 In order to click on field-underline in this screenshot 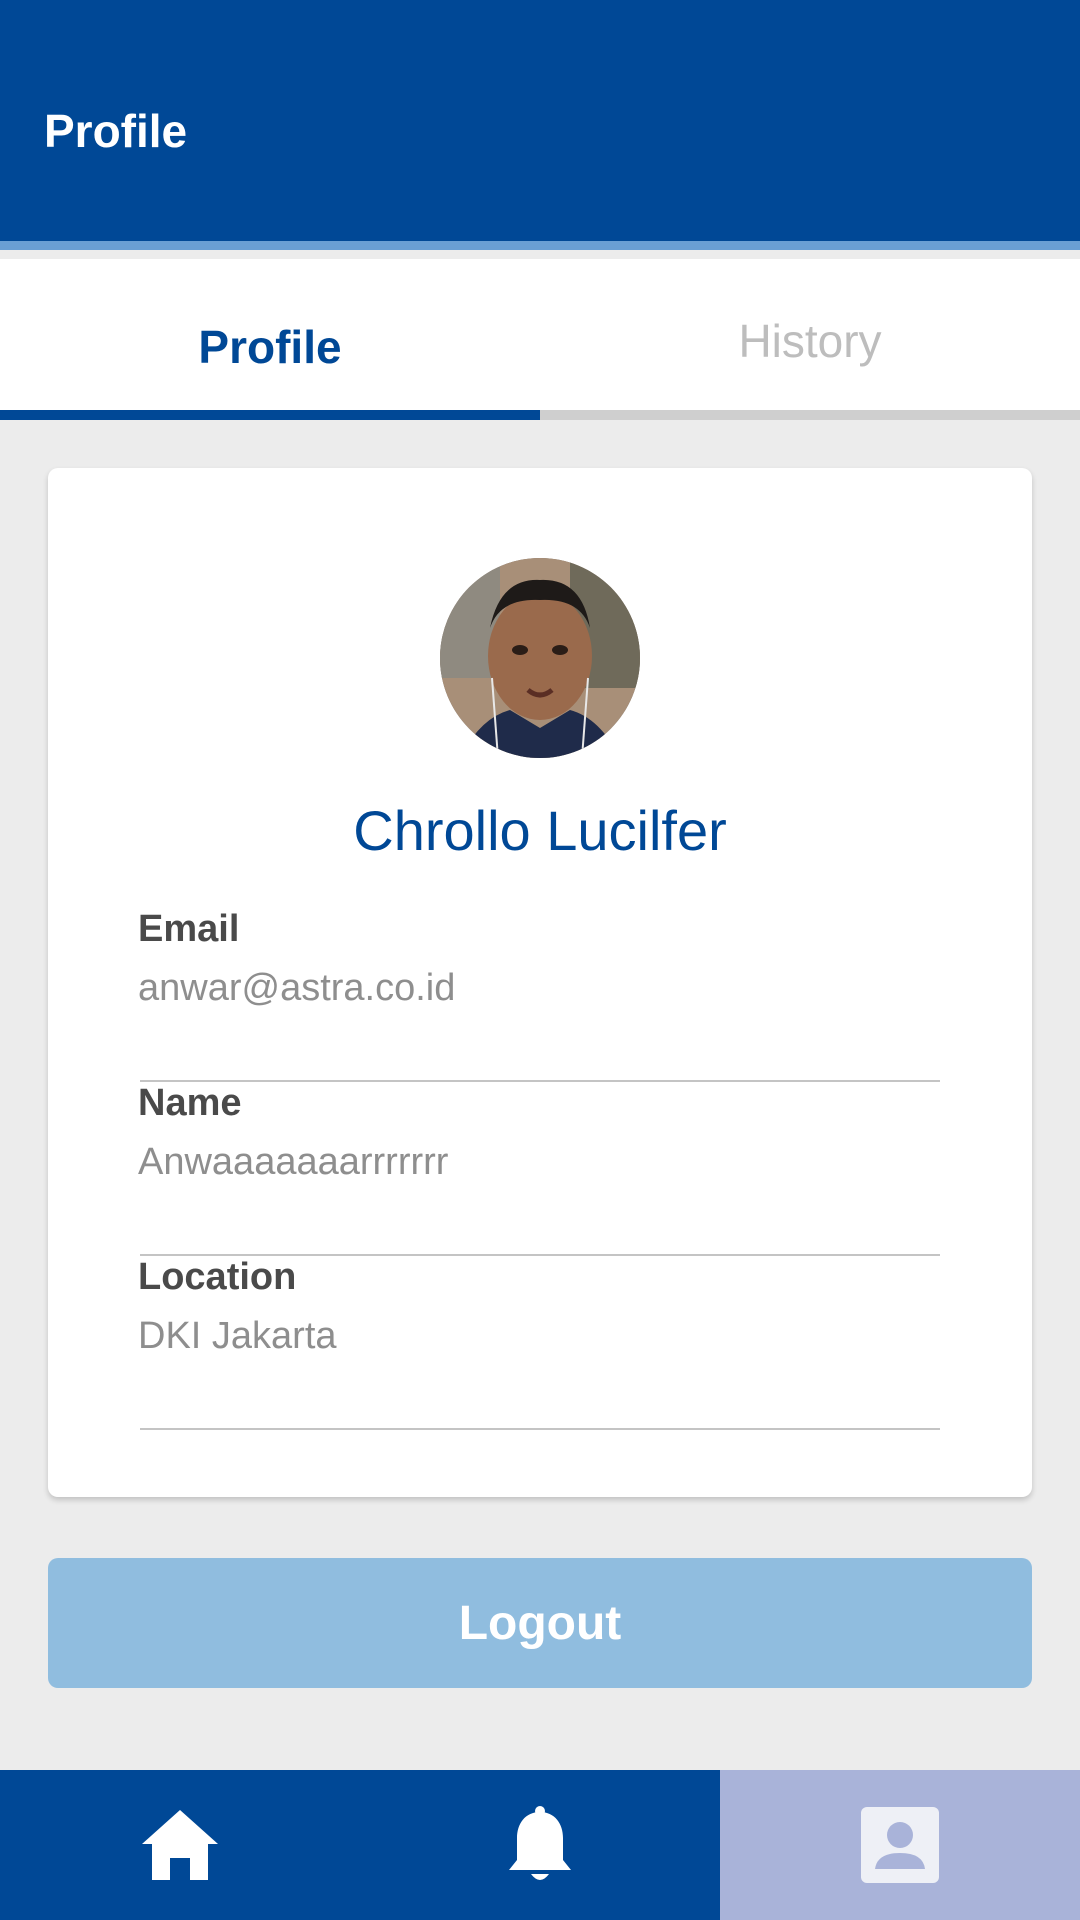, I will do `click(540, 1429)`.